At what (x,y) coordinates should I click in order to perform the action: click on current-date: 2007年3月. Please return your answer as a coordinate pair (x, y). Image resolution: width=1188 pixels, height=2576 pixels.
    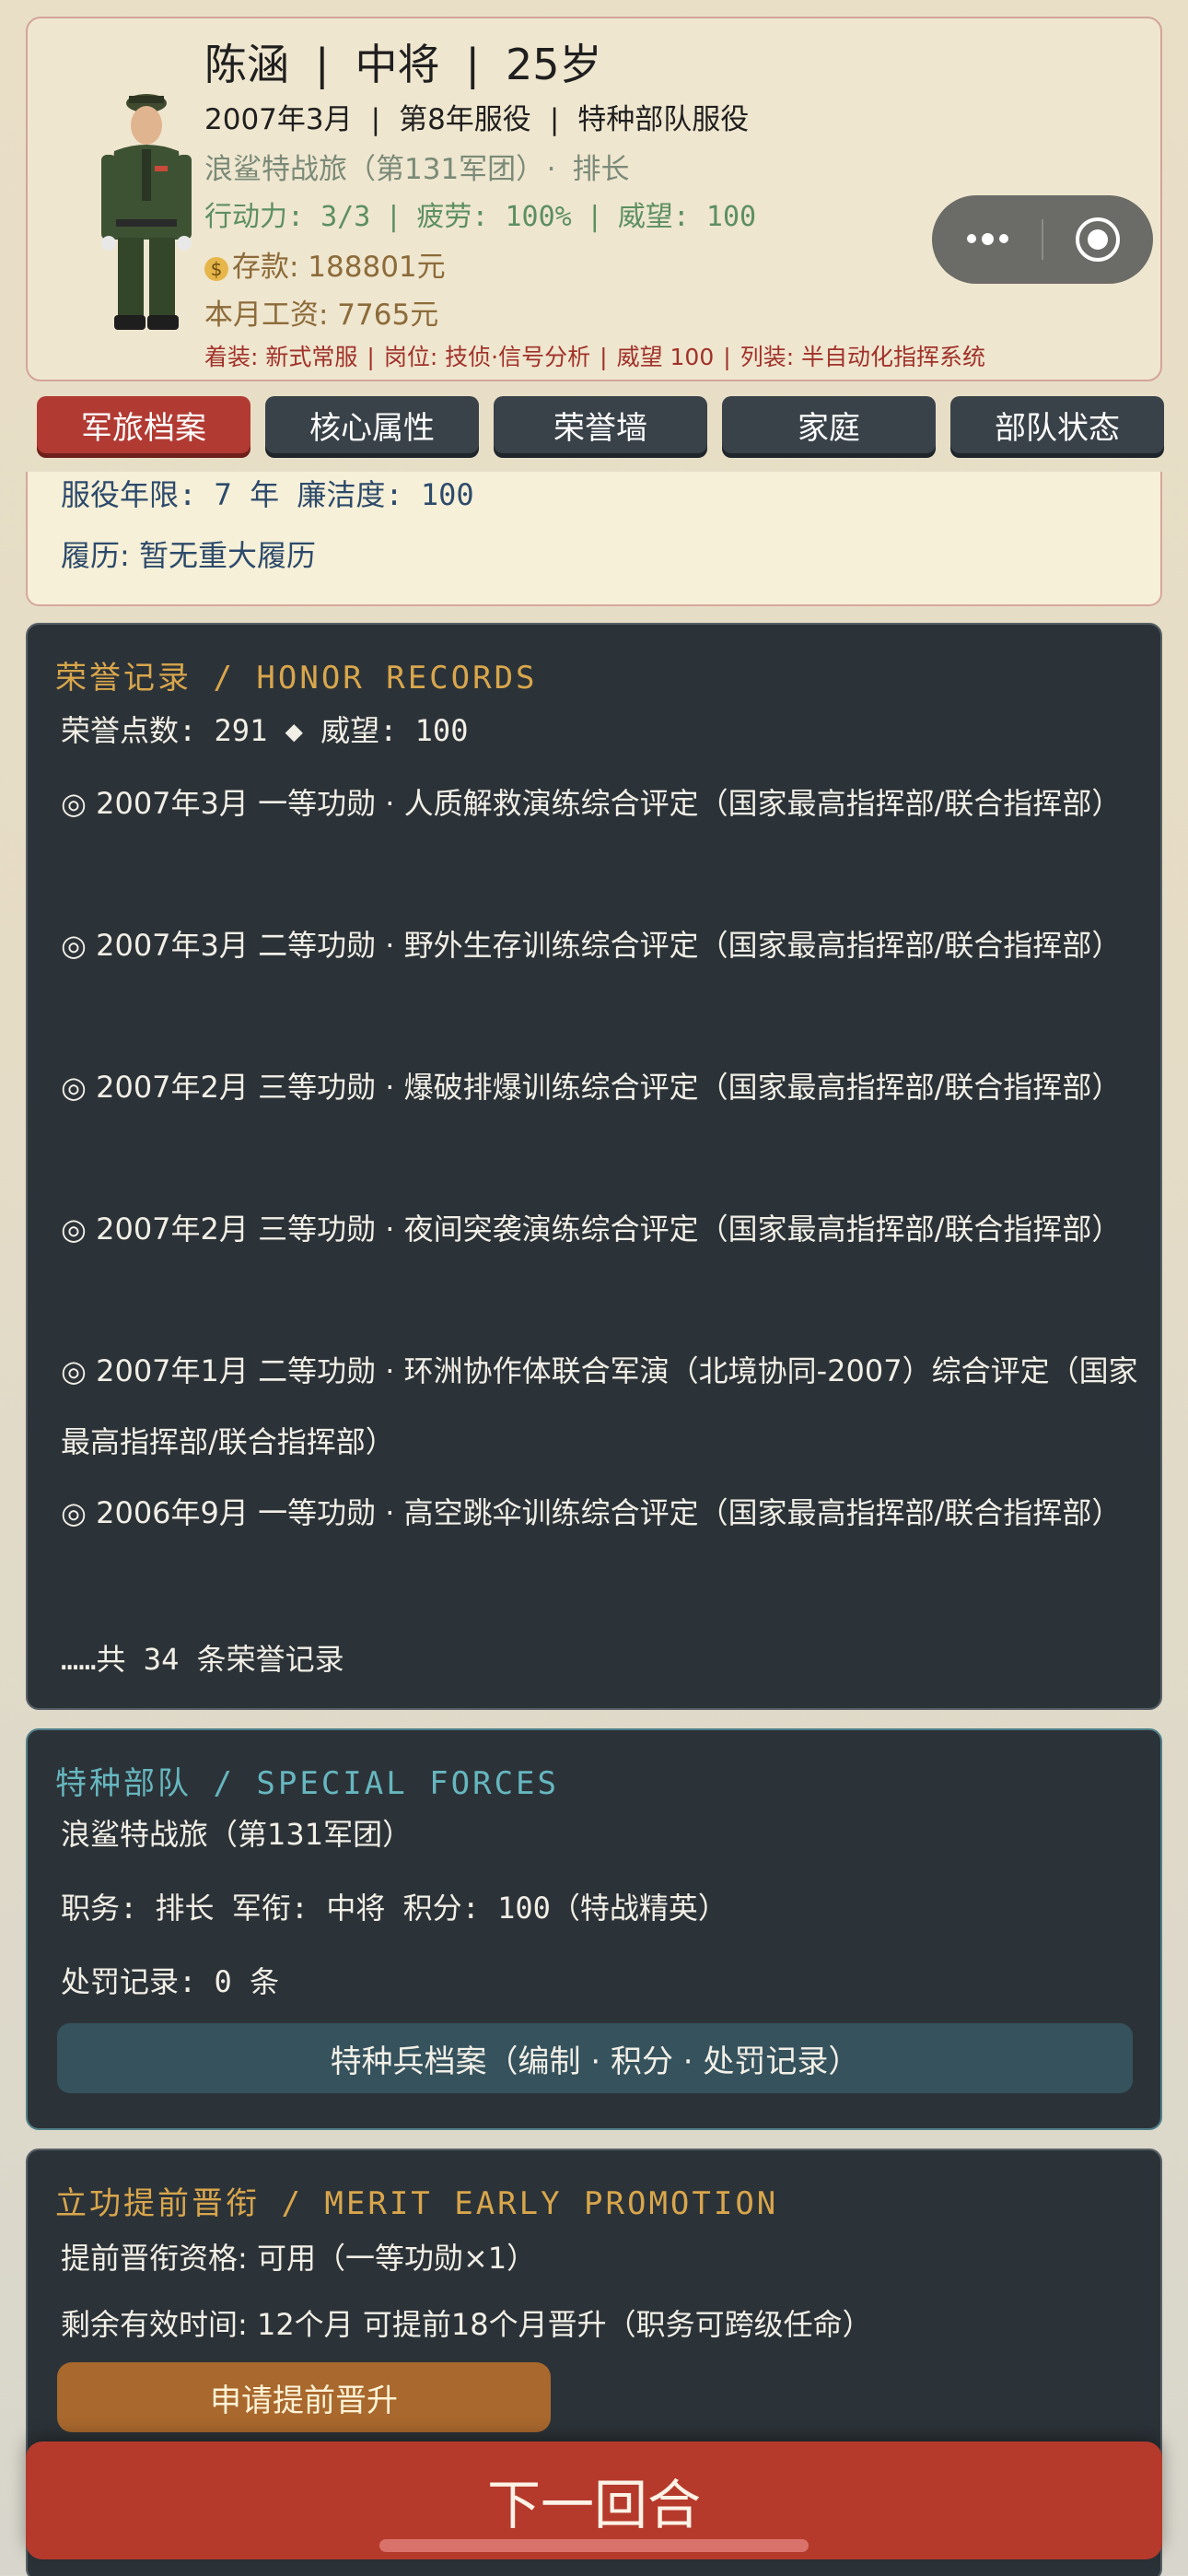
    Looking at the image, I should click on (278, 120).